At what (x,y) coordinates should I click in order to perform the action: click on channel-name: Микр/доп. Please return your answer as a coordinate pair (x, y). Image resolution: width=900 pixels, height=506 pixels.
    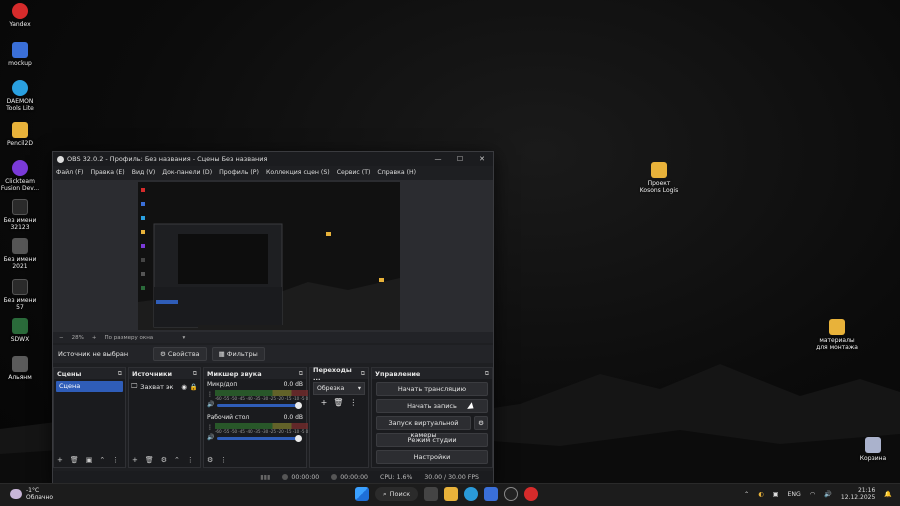
    Looking at the image, I should click on (222, 384).